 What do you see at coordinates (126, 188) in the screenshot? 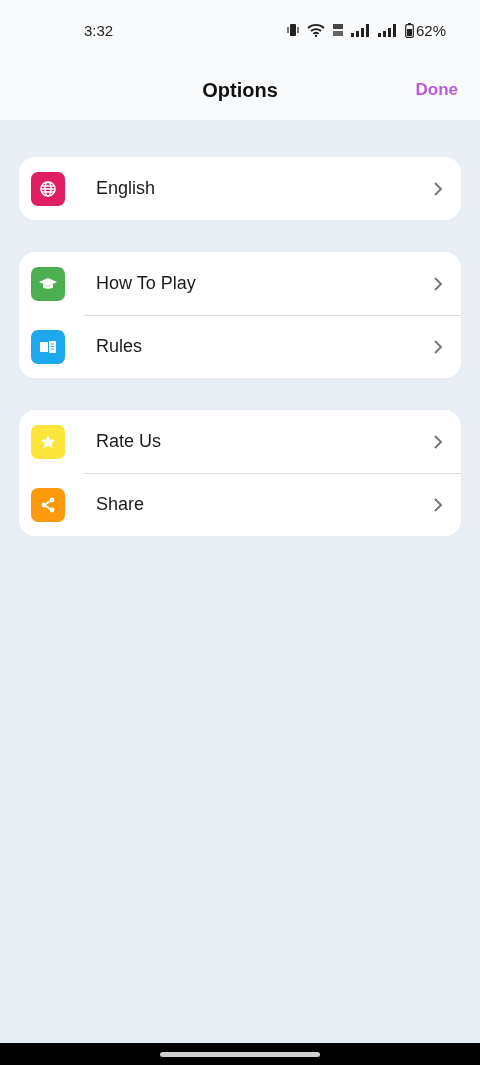
I see `option-label: English` at bounding box center [126, 188].